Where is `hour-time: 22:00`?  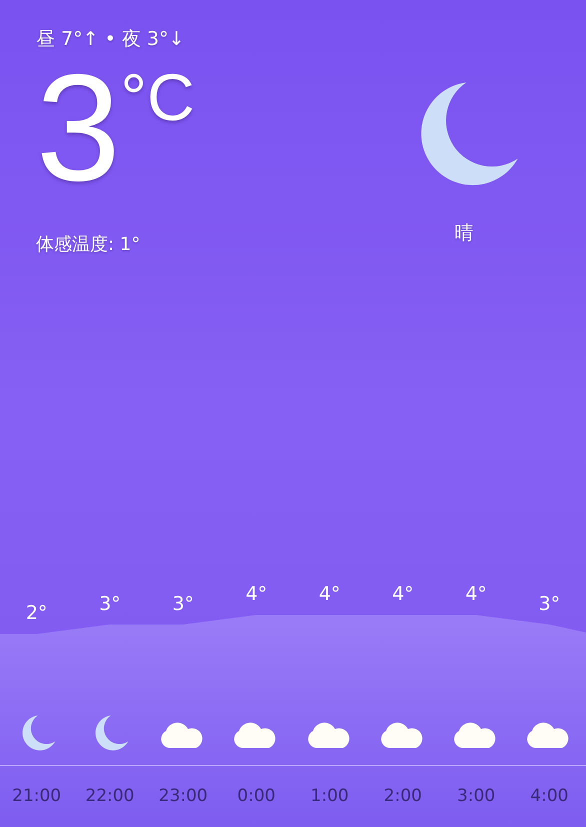 hour-time: 22:00 is located at coordinates (109, 796).